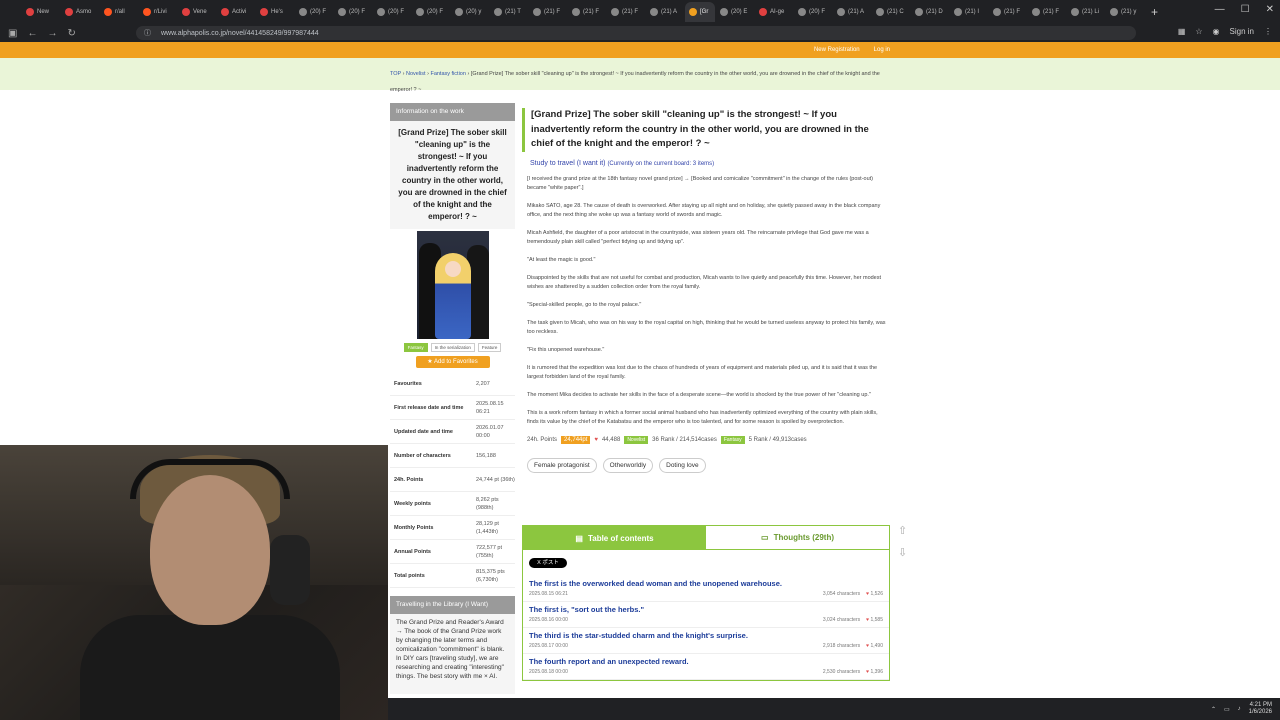 The height and width of the screenshot is (720, 1280). Describe the element at coordinates (452, 576) in the screenshot. I see `stat-row: Total points 815,375 pts (6,730th)` at that location.